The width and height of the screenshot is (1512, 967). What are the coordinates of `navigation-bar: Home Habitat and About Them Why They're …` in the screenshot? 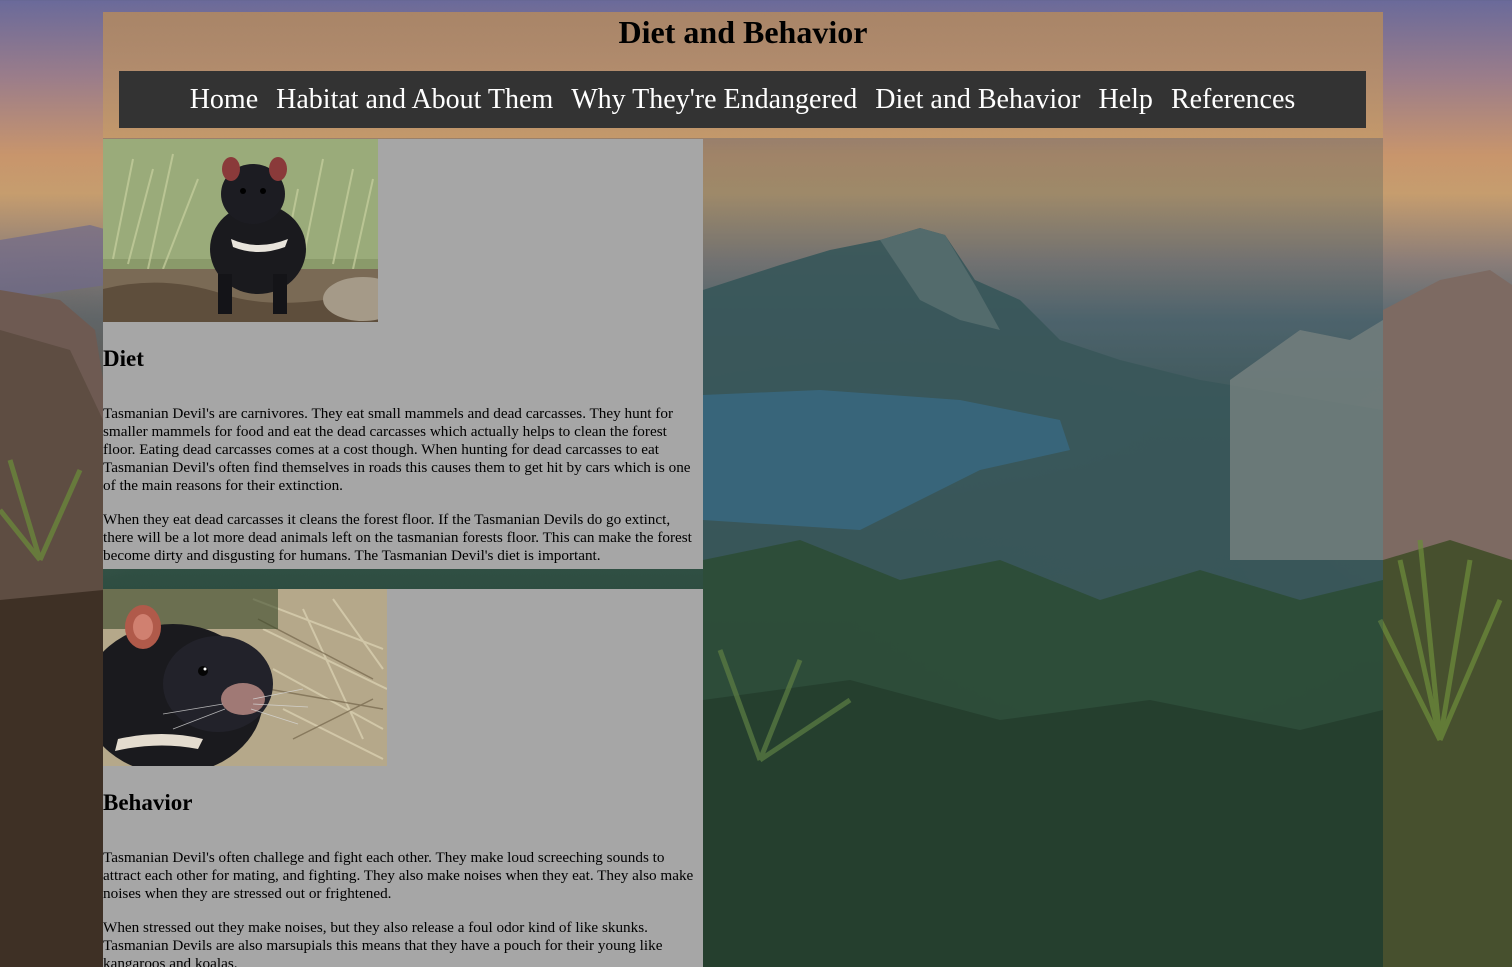 It's located at (742, 99).